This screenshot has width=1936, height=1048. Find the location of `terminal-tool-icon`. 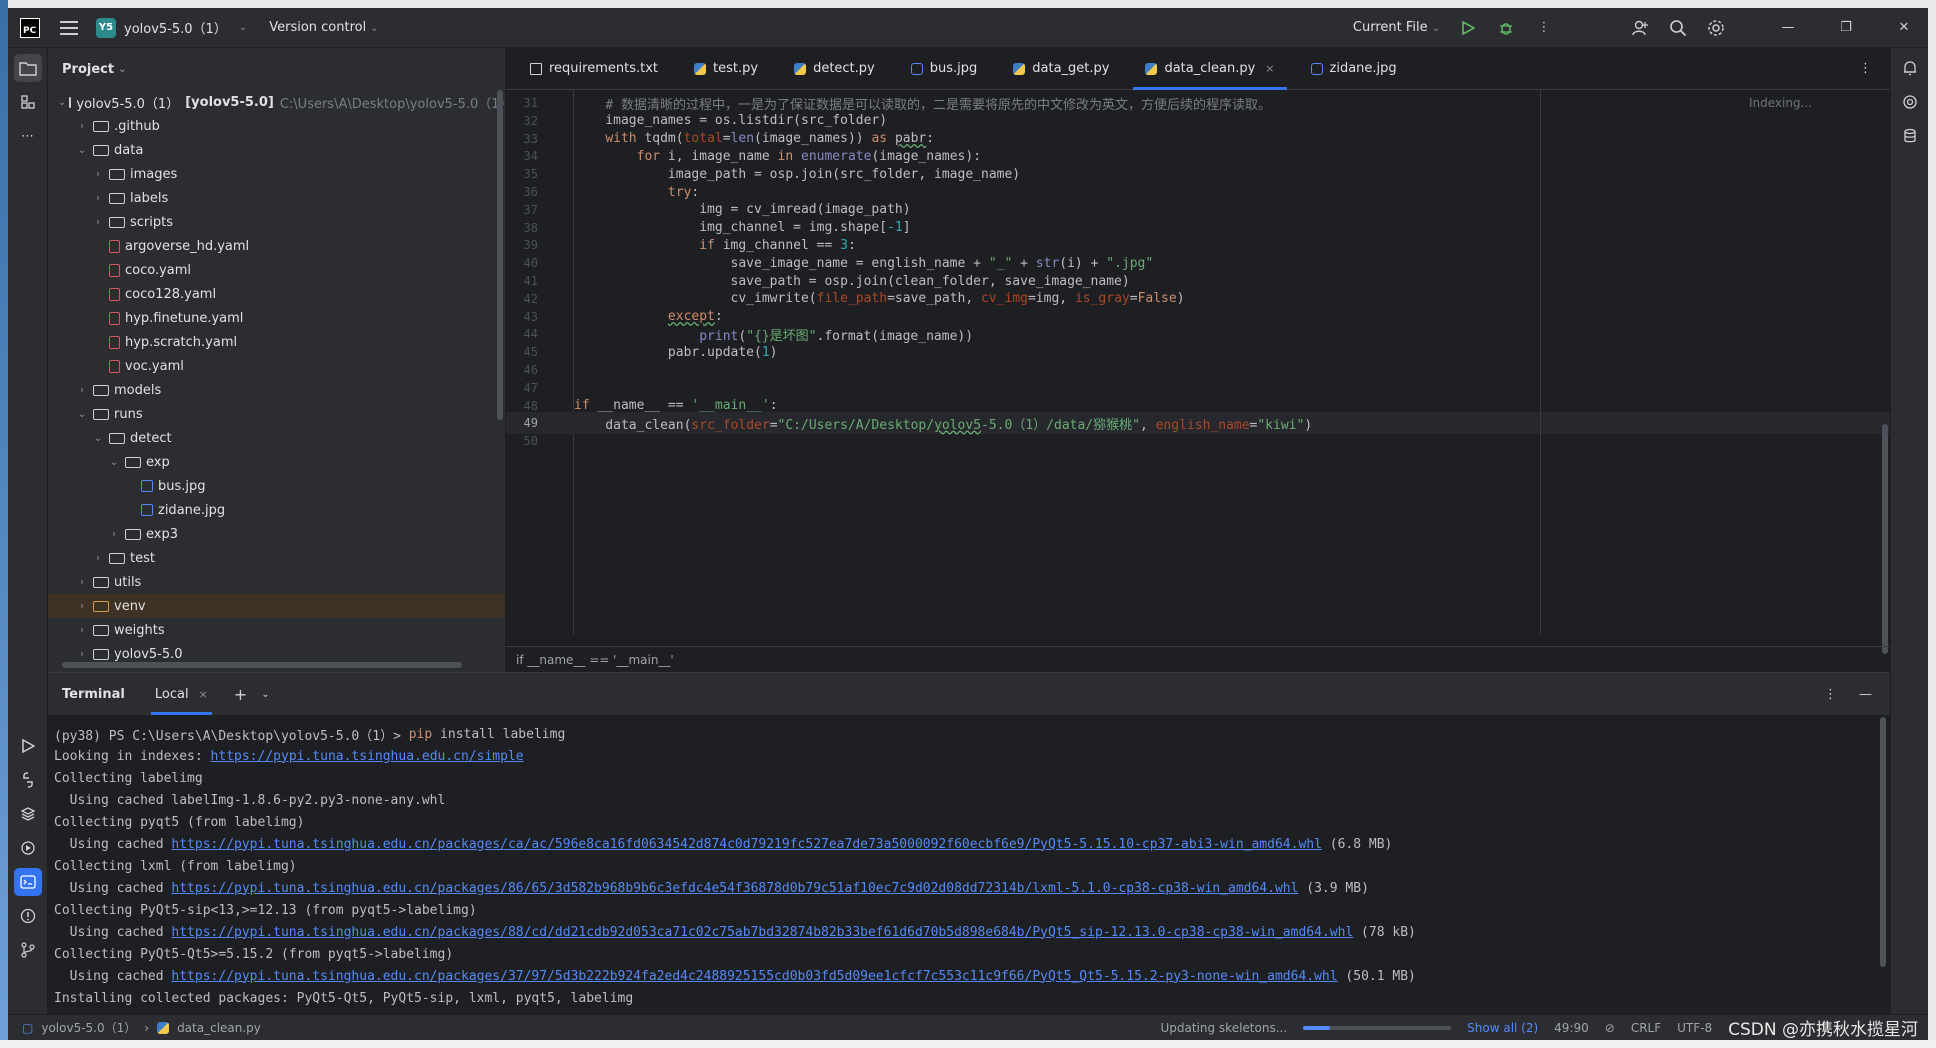

terminal-tool-icon is located at coordinates (27, 882).